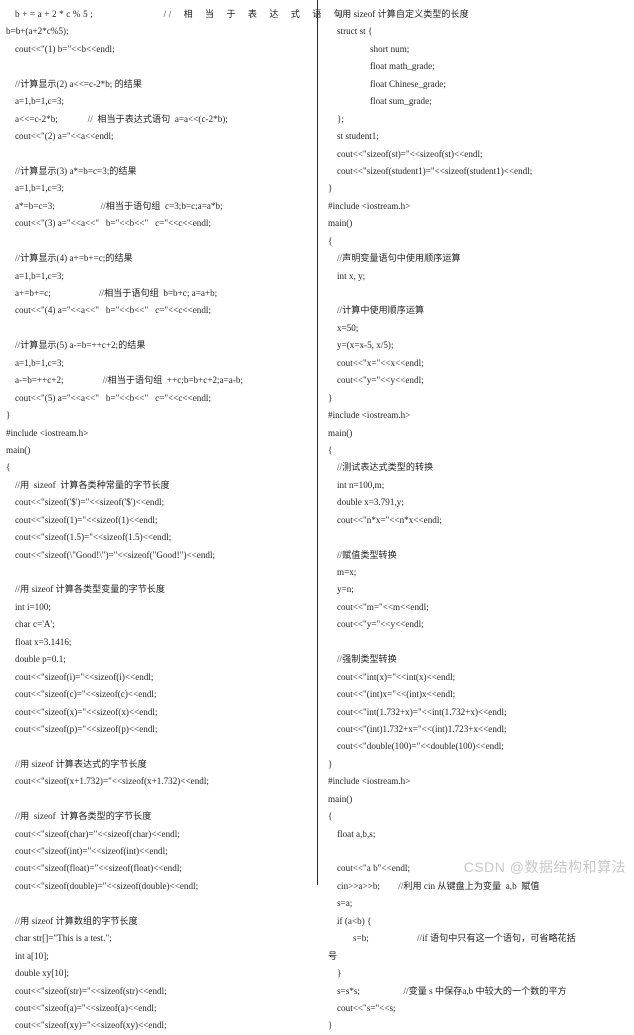 The width and height of the screenshot is (634, 1035). I want to click on code-line: a*=b=c=3; //相当于语句组 c=3;b=c;a=a*b;, so click(119, 205).